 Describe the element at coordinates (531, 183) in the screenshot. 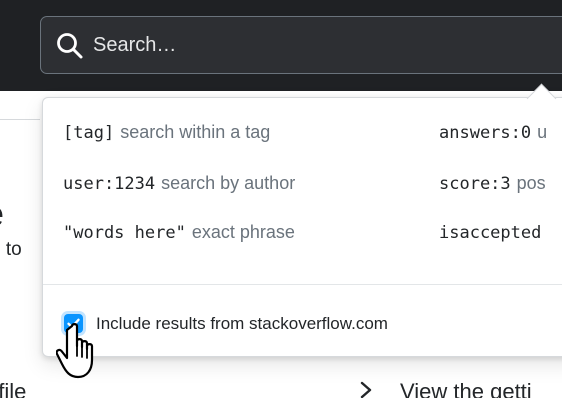

I see `hint-description: pos` at that location.